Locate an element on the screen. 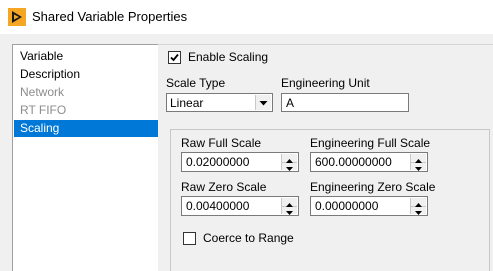 This screenshot has height=271, width=493. checkmark-icon is located at coordinates (174, 57).